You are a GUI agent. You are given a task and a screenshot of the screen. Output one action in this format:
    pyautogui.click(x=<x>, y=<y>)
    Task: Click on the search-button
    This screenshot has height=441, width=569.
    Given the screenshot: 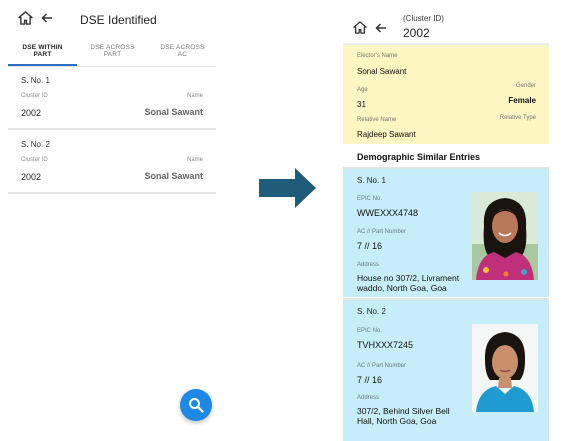 What is the action you would take?
    pyautogui.click(x=196, y=405)
    